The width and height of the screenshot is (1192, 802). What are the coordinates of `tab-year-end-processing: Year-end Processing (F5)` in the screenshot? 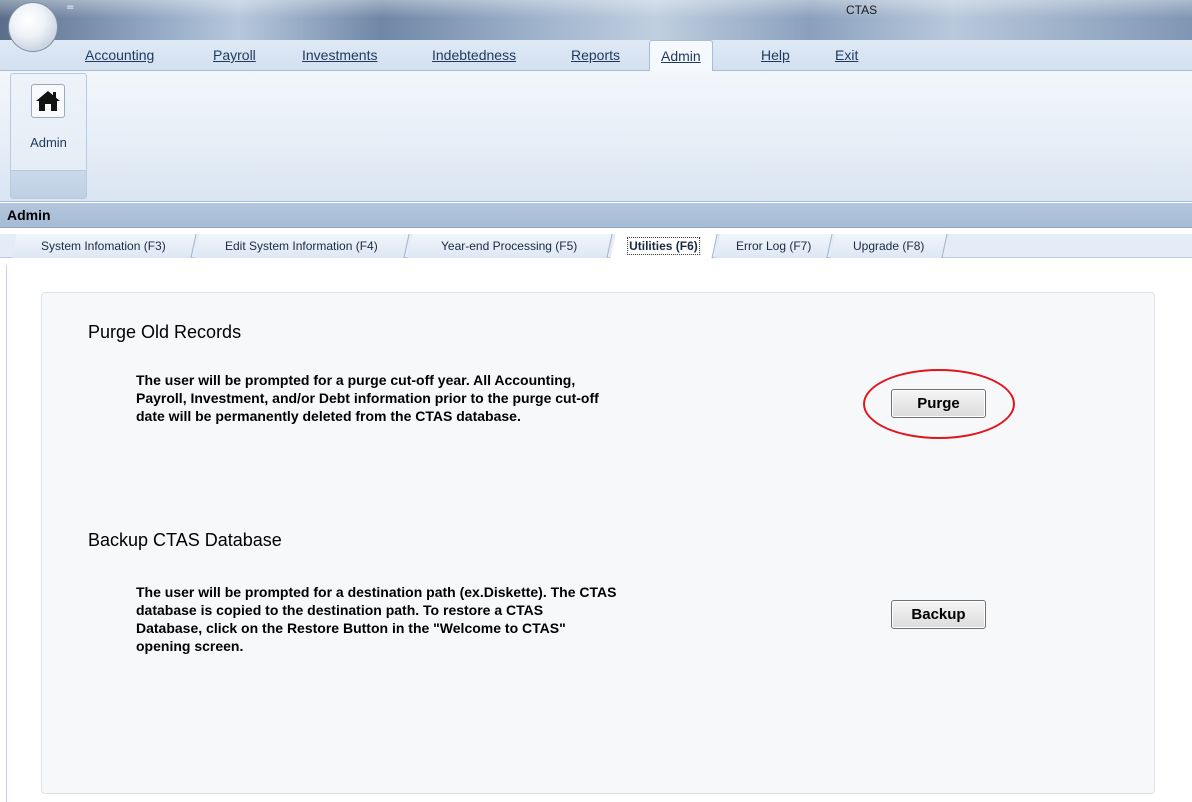 It's located at (510, 246).